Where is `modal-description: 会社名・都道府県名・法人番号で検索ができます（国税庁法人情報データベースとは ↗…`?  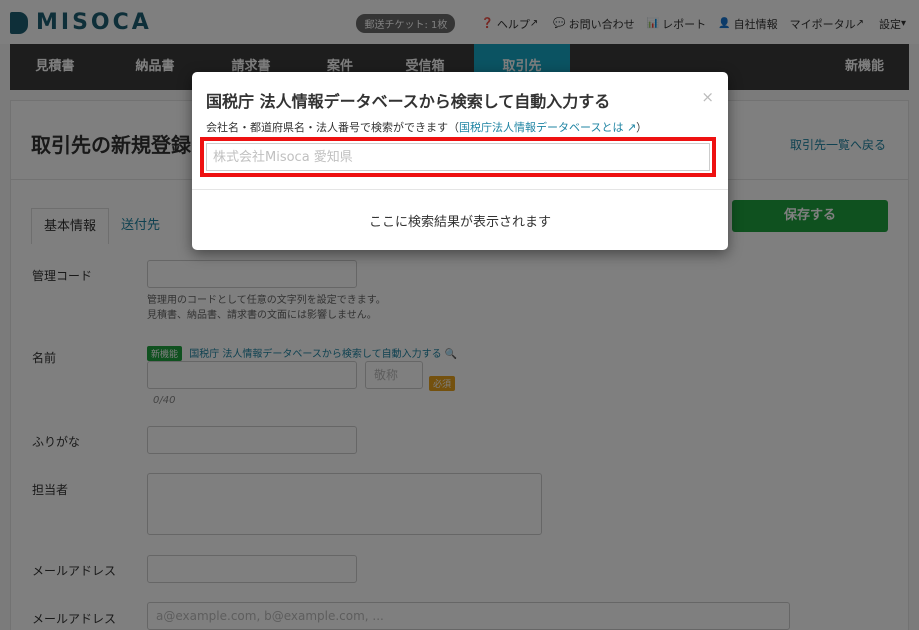
modal-description: 会社名・都道府県名・法人番号で検索ができます（国税庁法人情報データベースとは ↗… is located at coordinates (426, 127).